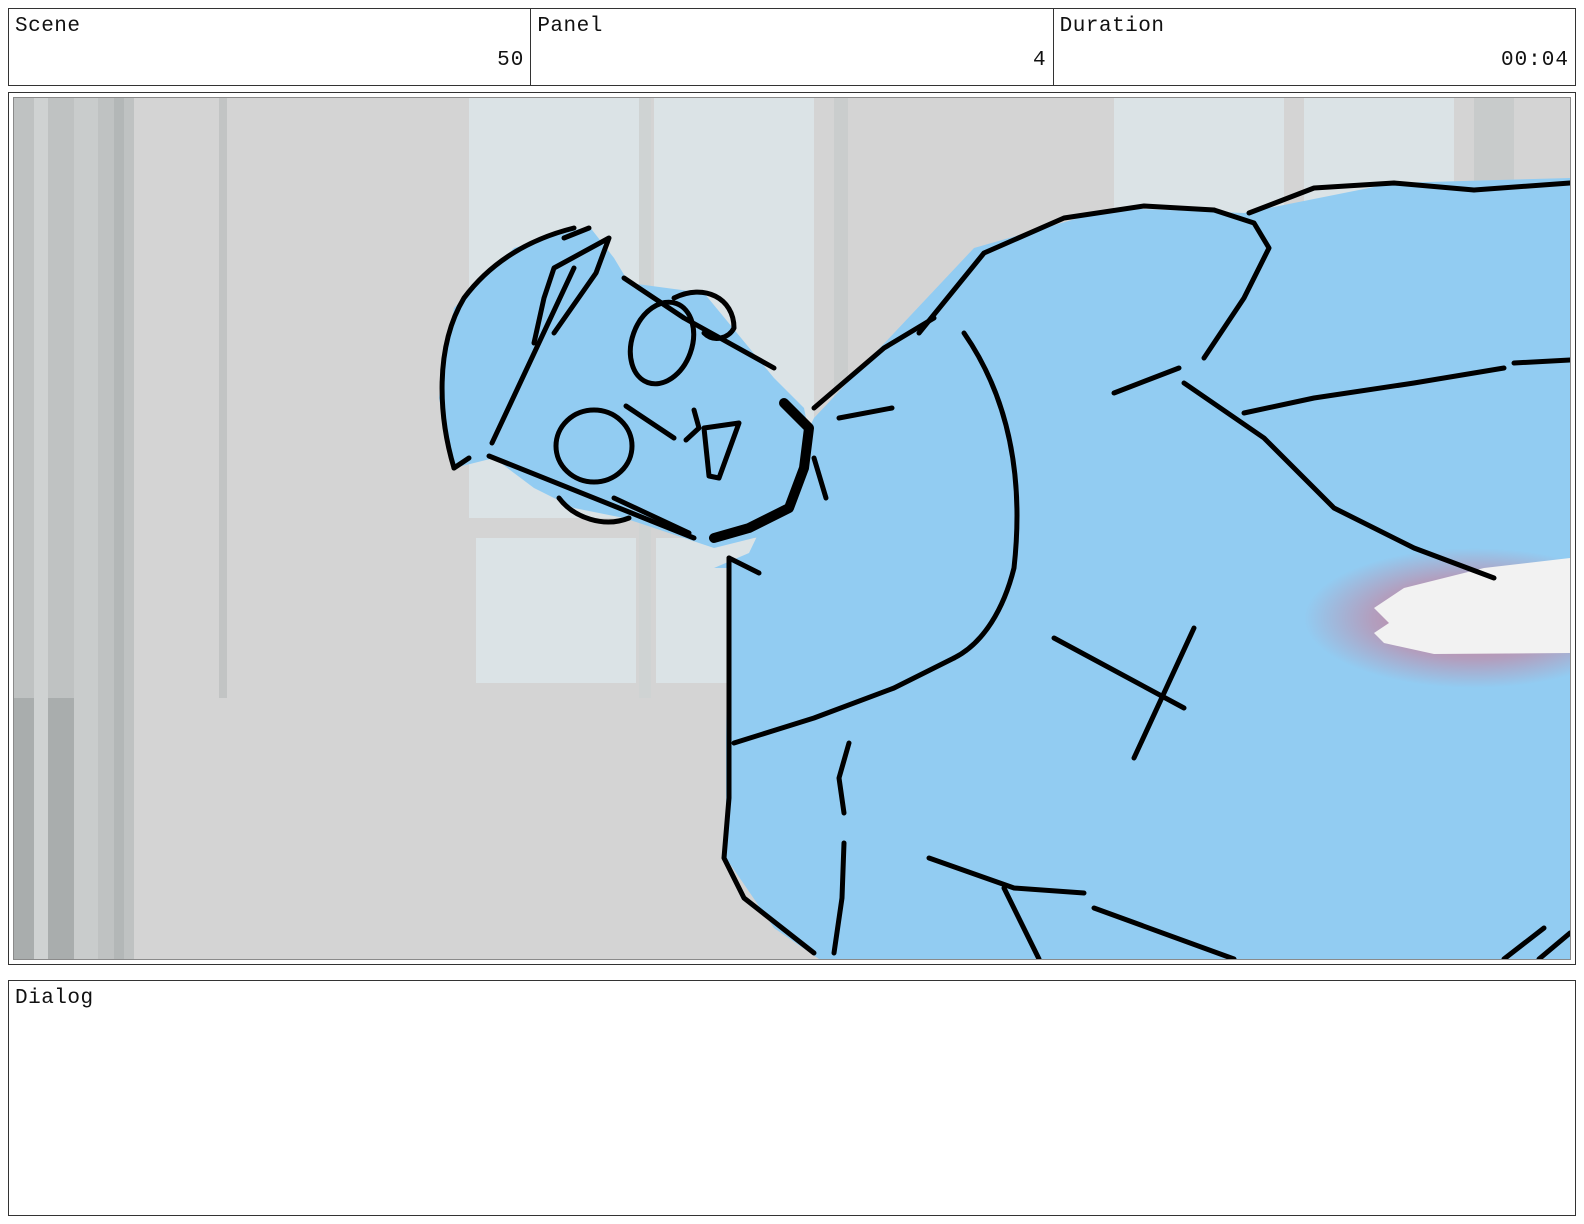 The image size is (1584, 1224). What do you see at coordinates (1040, 60) in the screenshot?
I see `panel-number: 4` at bounding box center [1040, 60].